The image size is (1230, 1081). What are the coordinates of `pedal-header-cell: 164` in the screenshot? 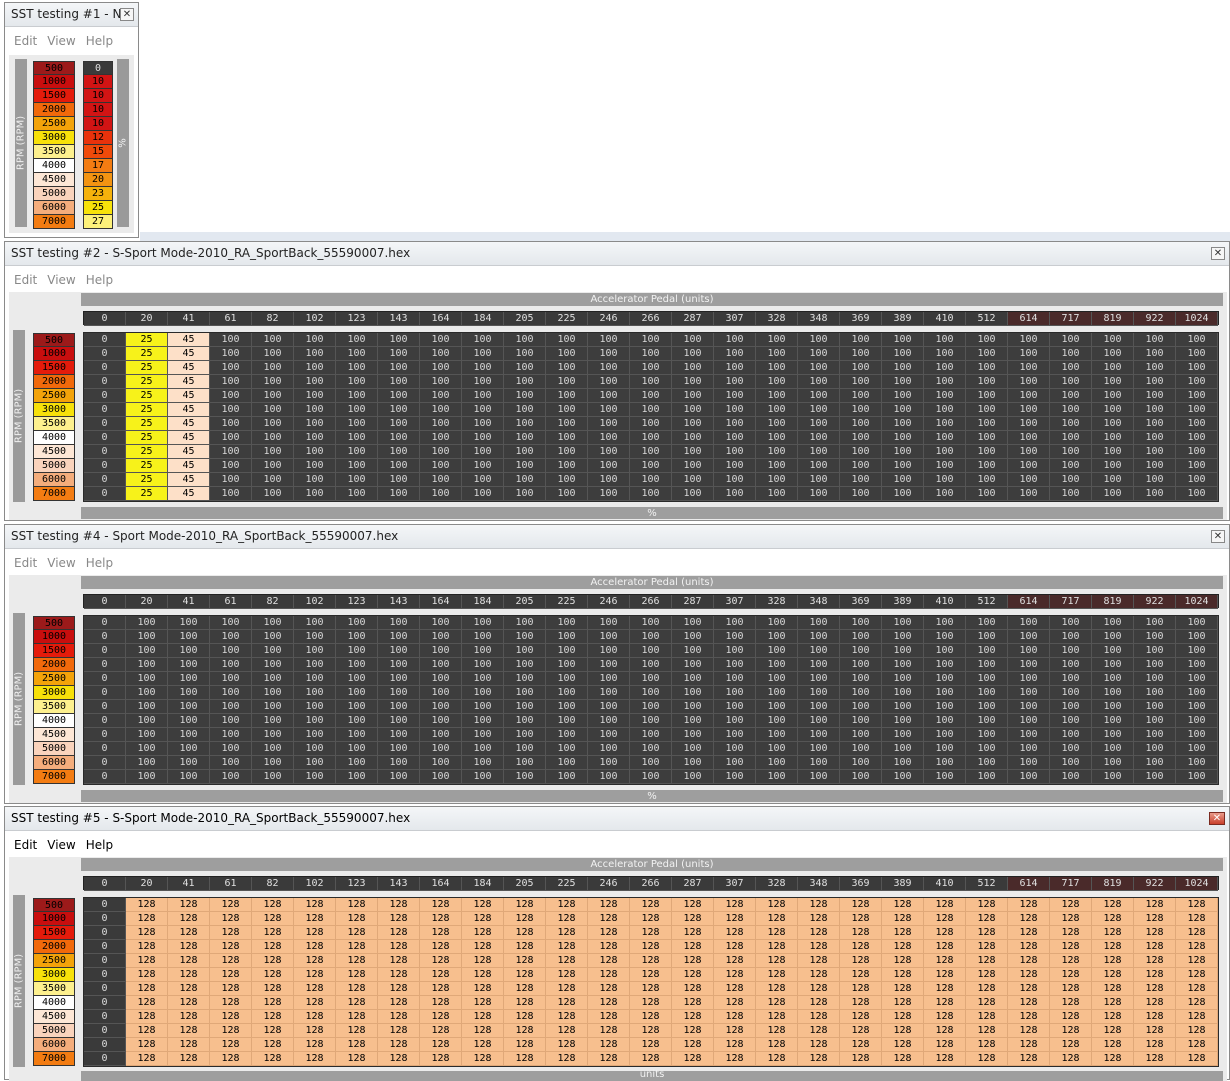 It's located at (441, 319).